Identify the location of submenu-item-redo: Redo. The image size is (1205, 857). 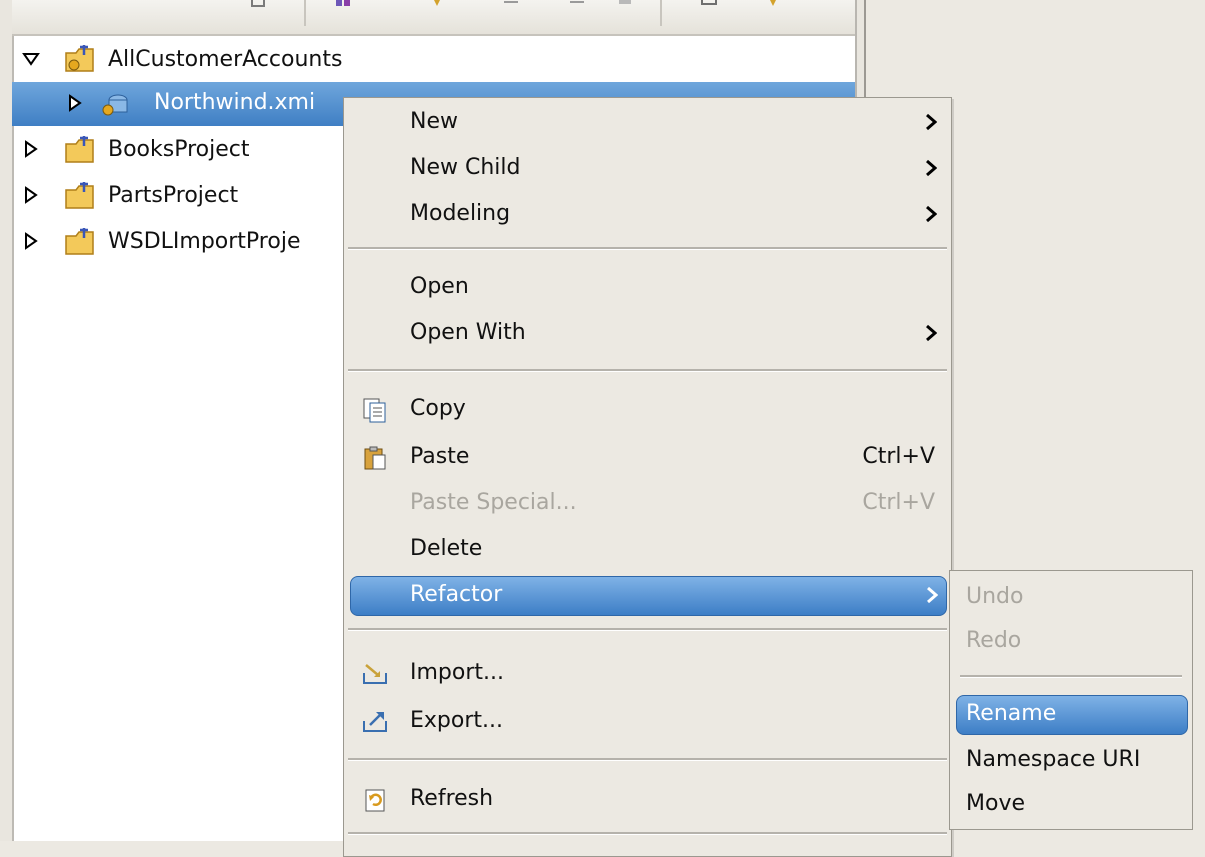
(1071, 642).